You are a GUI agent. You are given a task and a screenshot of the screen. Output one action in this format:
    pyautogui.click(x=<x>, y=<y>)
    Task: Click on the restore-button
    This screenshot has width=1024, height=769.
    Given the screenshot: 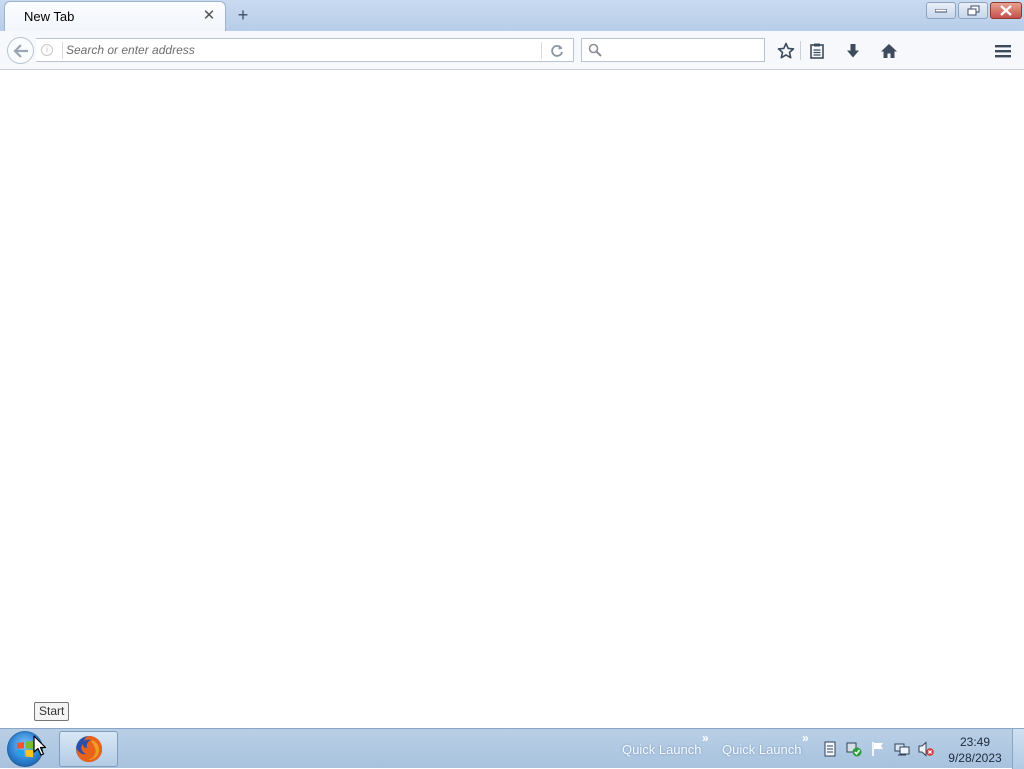 What is the action you would take?
    pyautogui.click(x=973, y=10)
    